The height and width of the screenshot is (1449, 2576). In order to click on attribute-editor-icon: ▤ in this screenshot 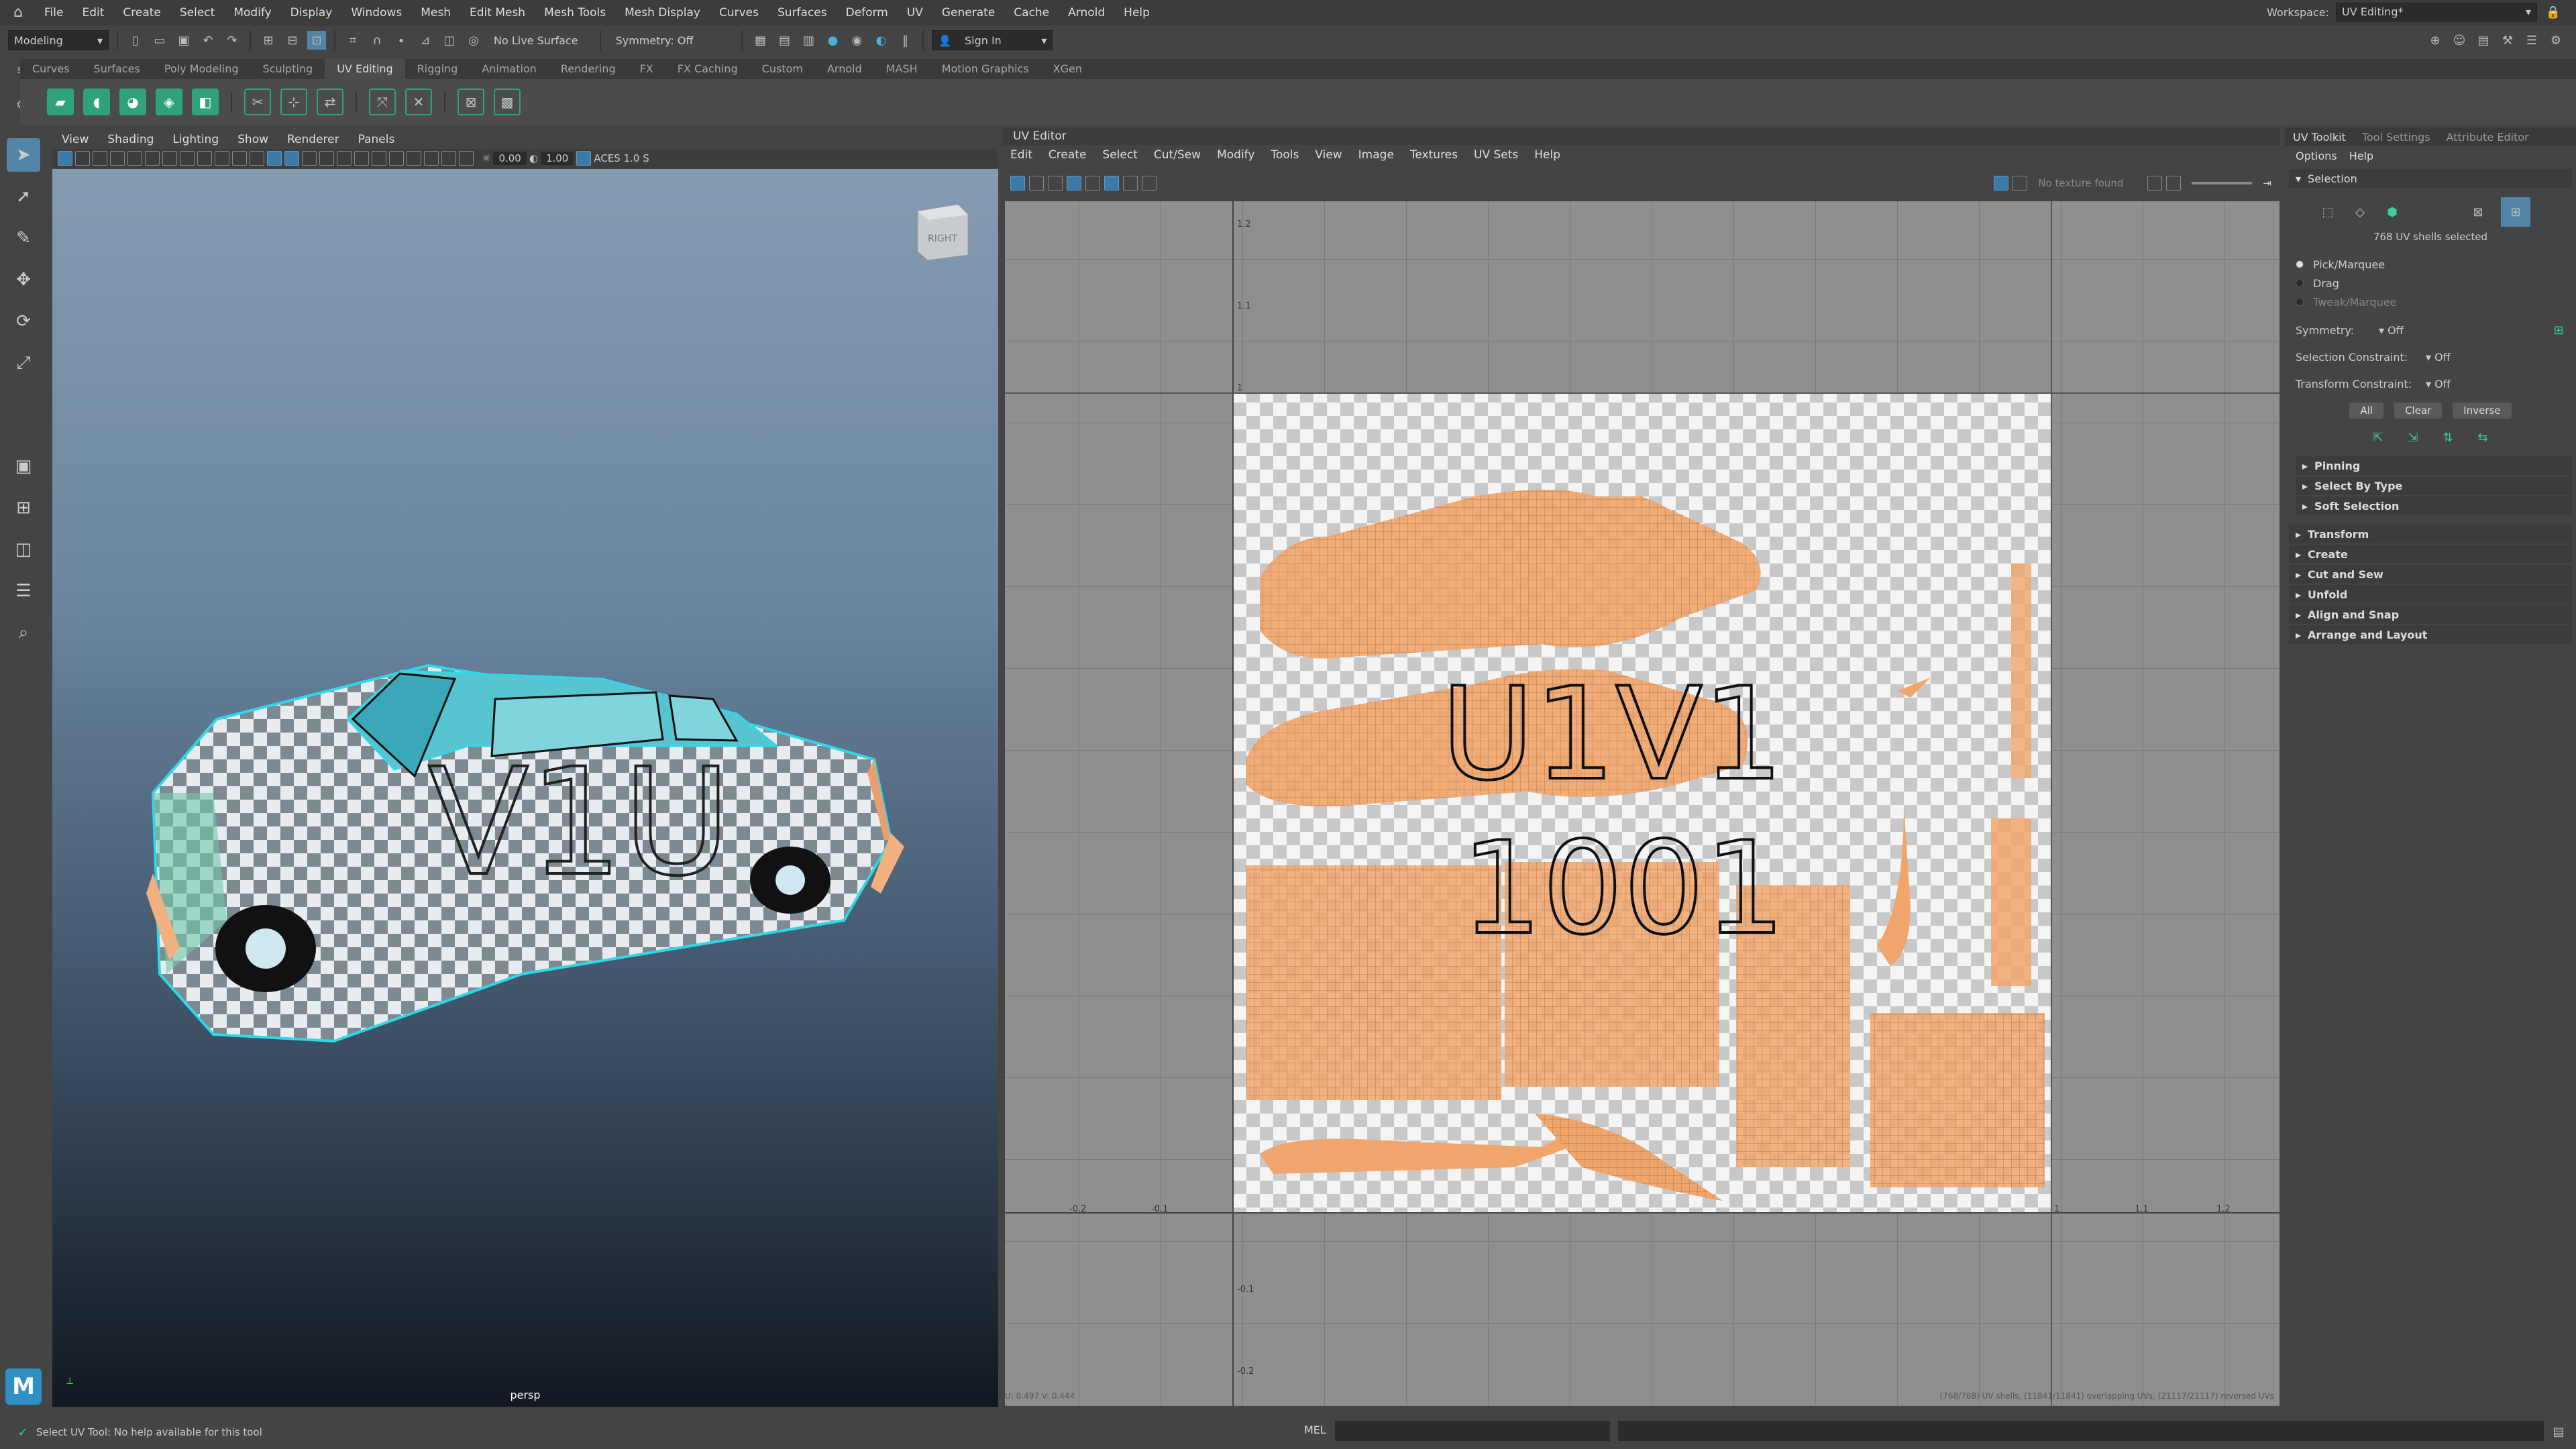, I will do `click(2483, 40)`.